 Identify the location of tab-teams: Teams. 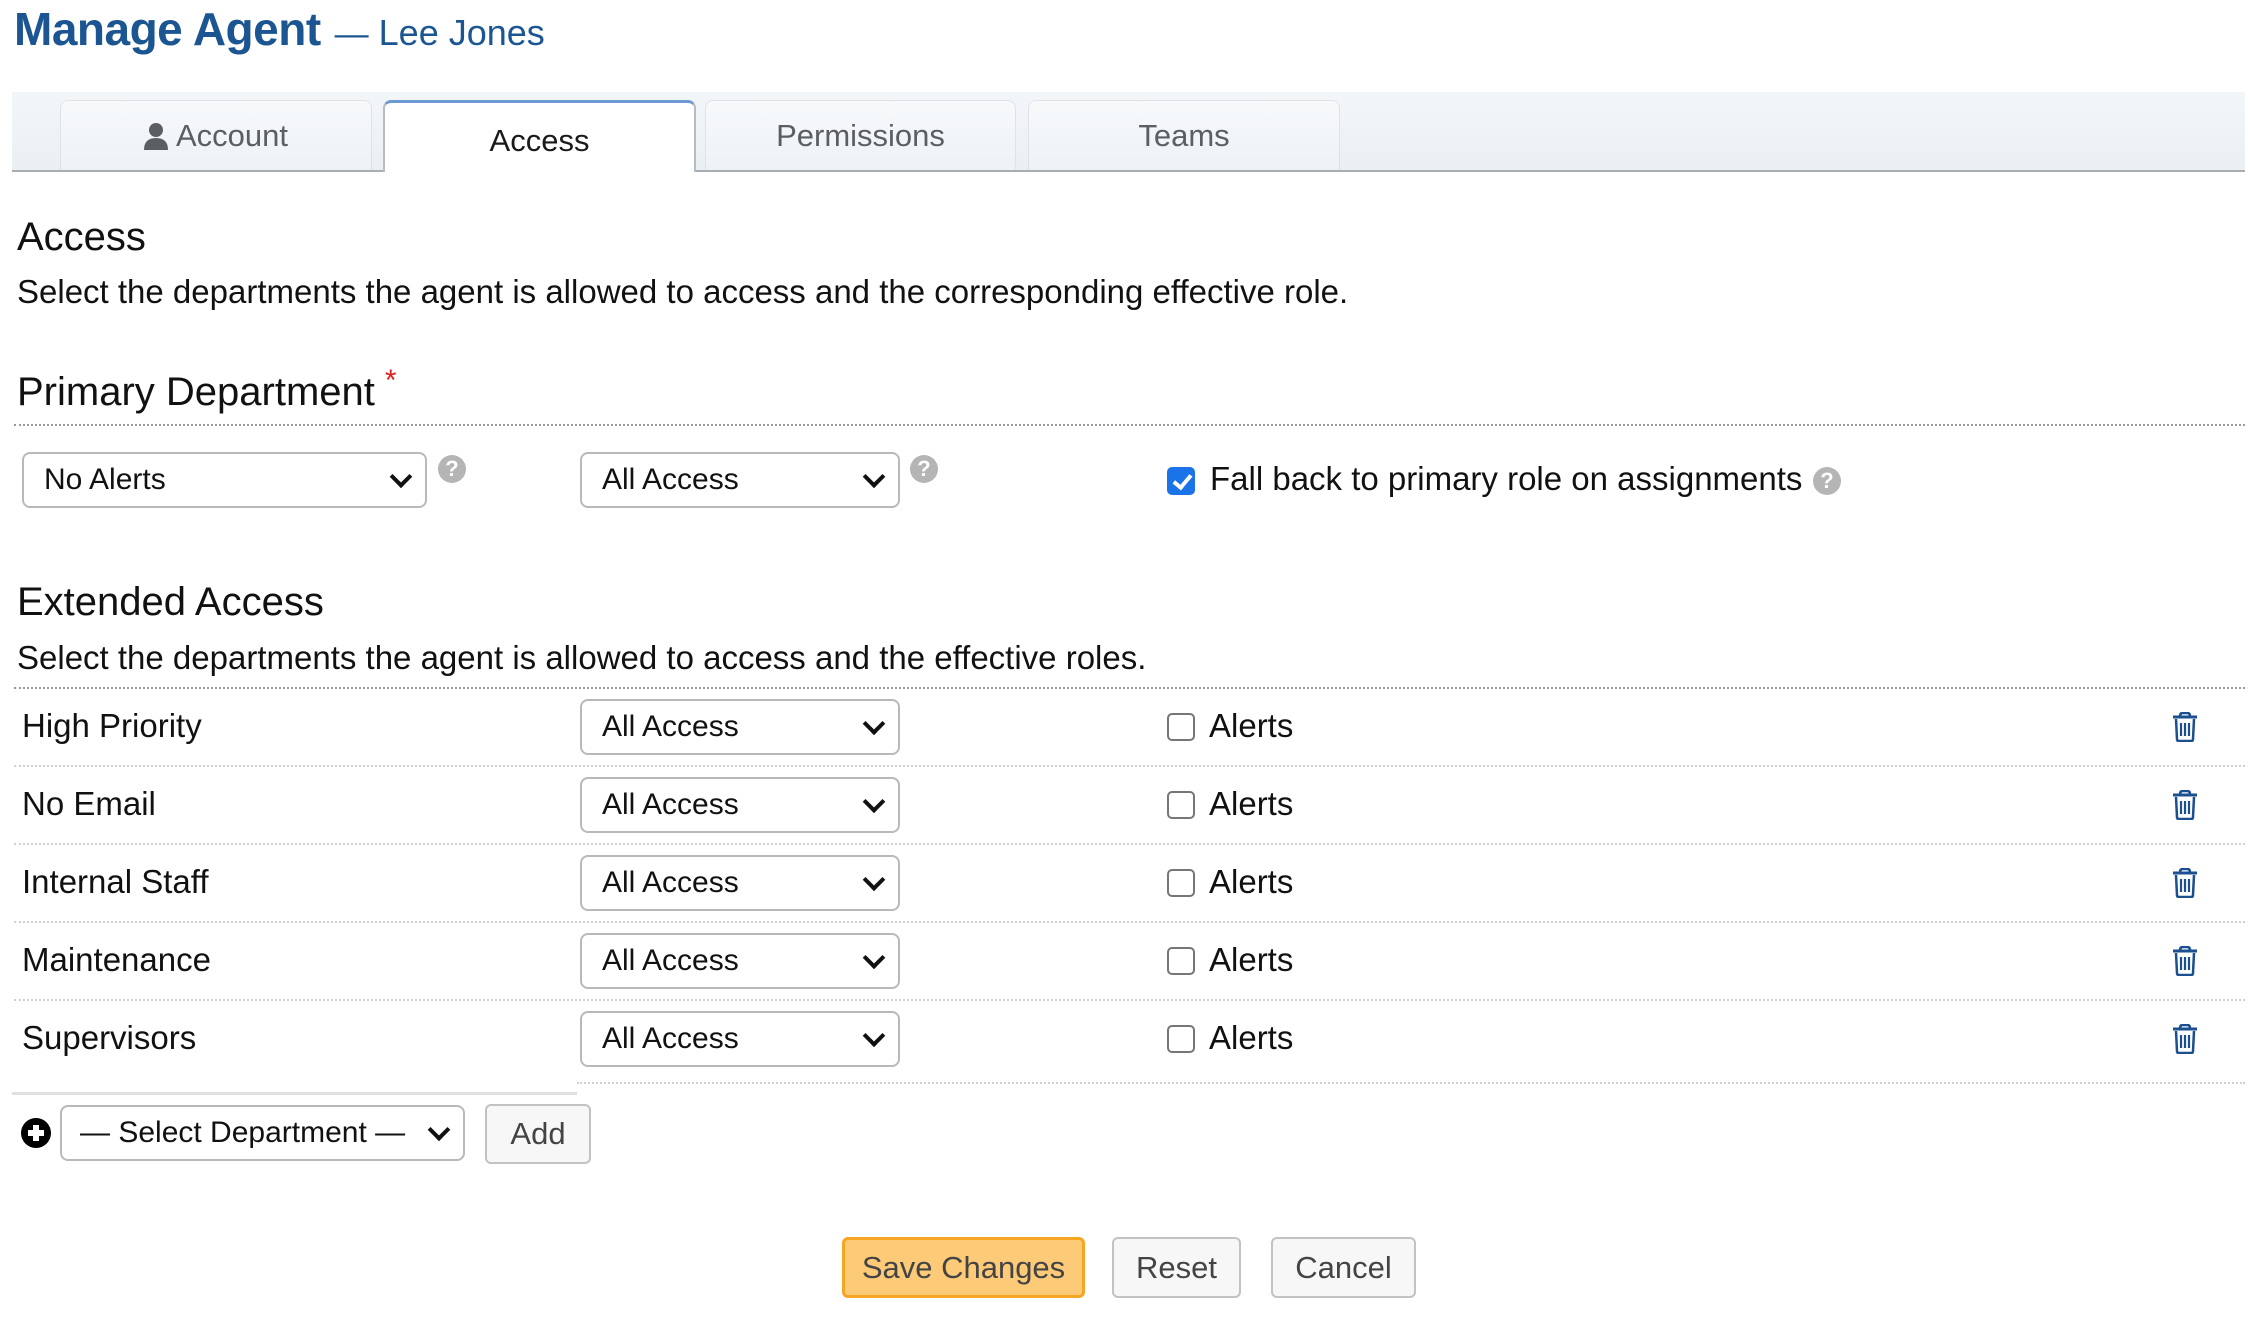
(1184, 135).